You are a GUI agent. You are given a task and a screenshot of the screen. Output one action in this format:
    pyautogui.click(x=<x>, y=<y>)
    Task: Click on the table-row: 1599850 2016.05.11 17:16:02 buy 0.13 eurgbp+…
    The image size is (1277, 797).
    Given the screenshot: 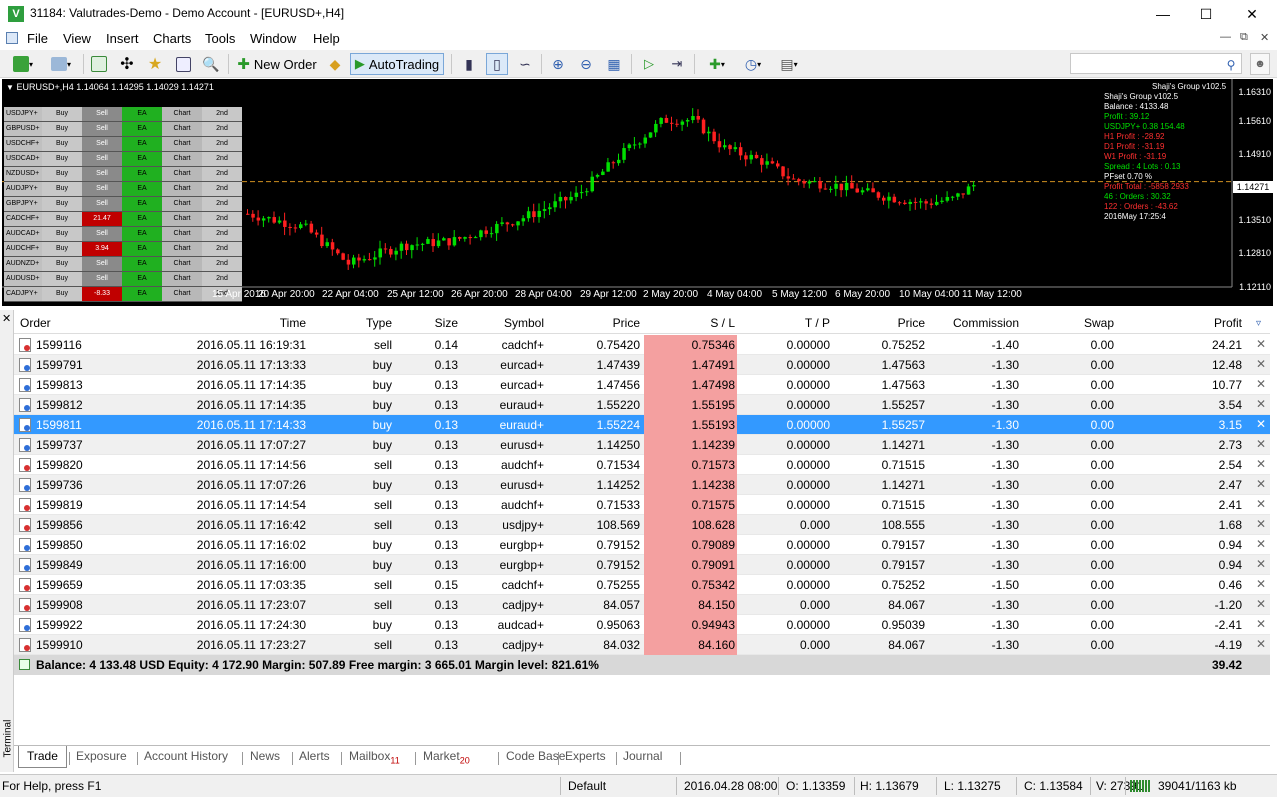 What is the action you would take?
    pyautogui.click(x=642, y=545)
    